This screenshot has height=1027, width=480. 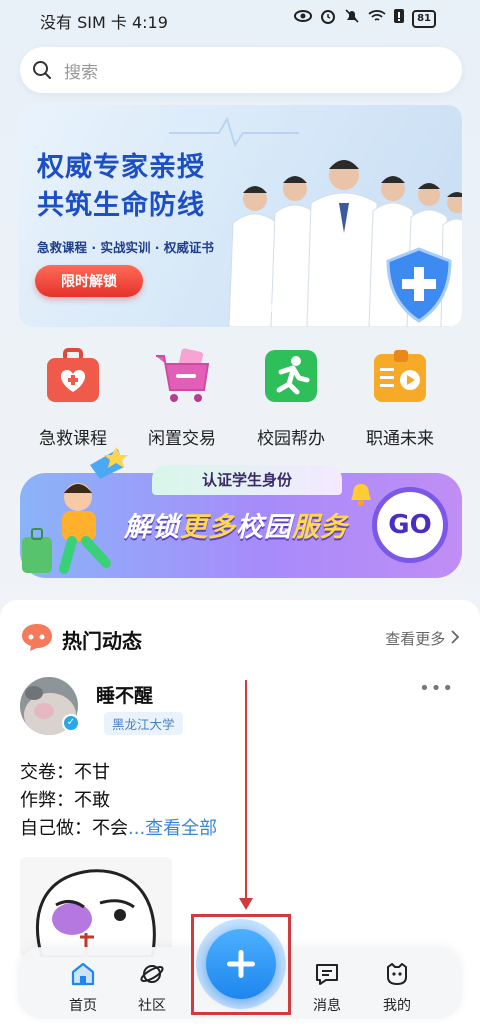 I want to click on quick-action-secondhand: 闲置交易, so click(x=182, y=398).